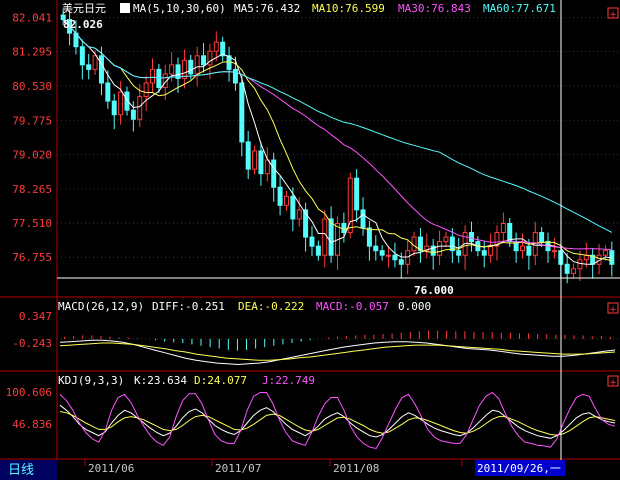 The width and height of the screenshot is (620, 480). I want to click on price-y-tick: 78.265, so click(32, 189).